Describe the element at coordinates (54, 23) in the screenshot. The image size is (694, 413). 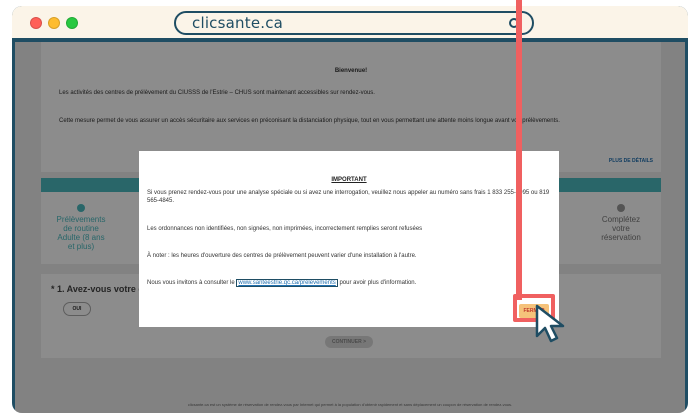
I see `minimize-window-icon` at that location.